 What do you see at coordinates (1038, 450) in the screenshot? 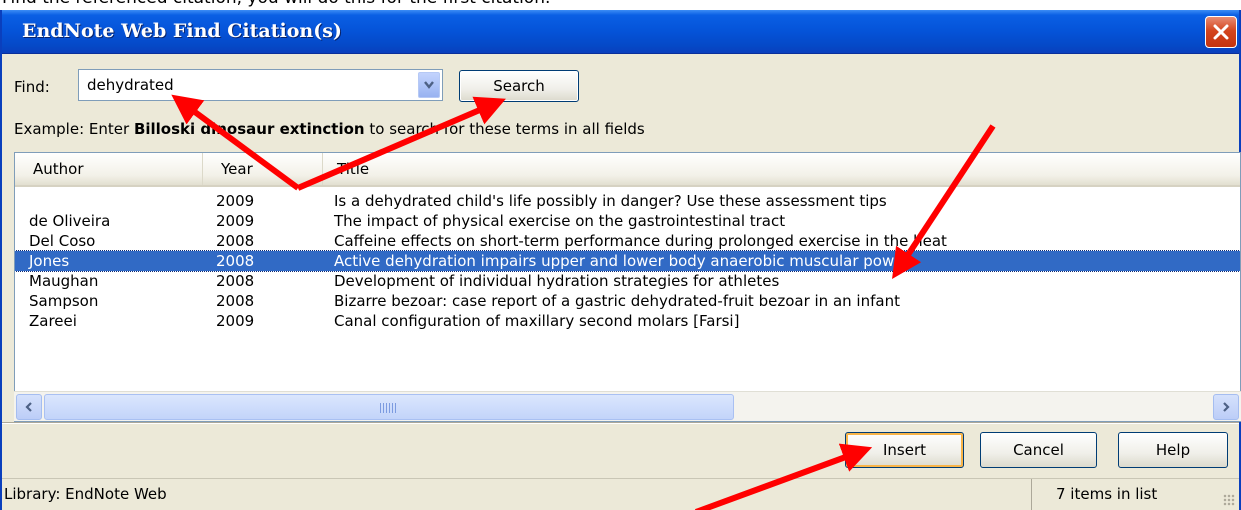
I see `cancel-button: Cancel` at bounding box center [1038, 450].